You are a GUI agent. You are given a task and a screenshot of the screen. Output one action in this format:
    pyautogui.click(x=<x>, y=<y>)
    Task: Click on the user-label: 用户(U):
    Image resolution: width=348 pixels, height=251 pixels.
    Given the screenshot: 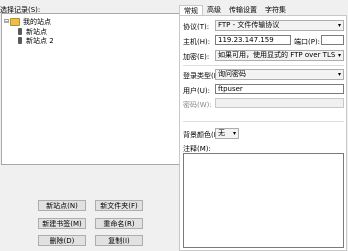 What is the action you would take?
    pyautogui.click(x=196, y=91)
    